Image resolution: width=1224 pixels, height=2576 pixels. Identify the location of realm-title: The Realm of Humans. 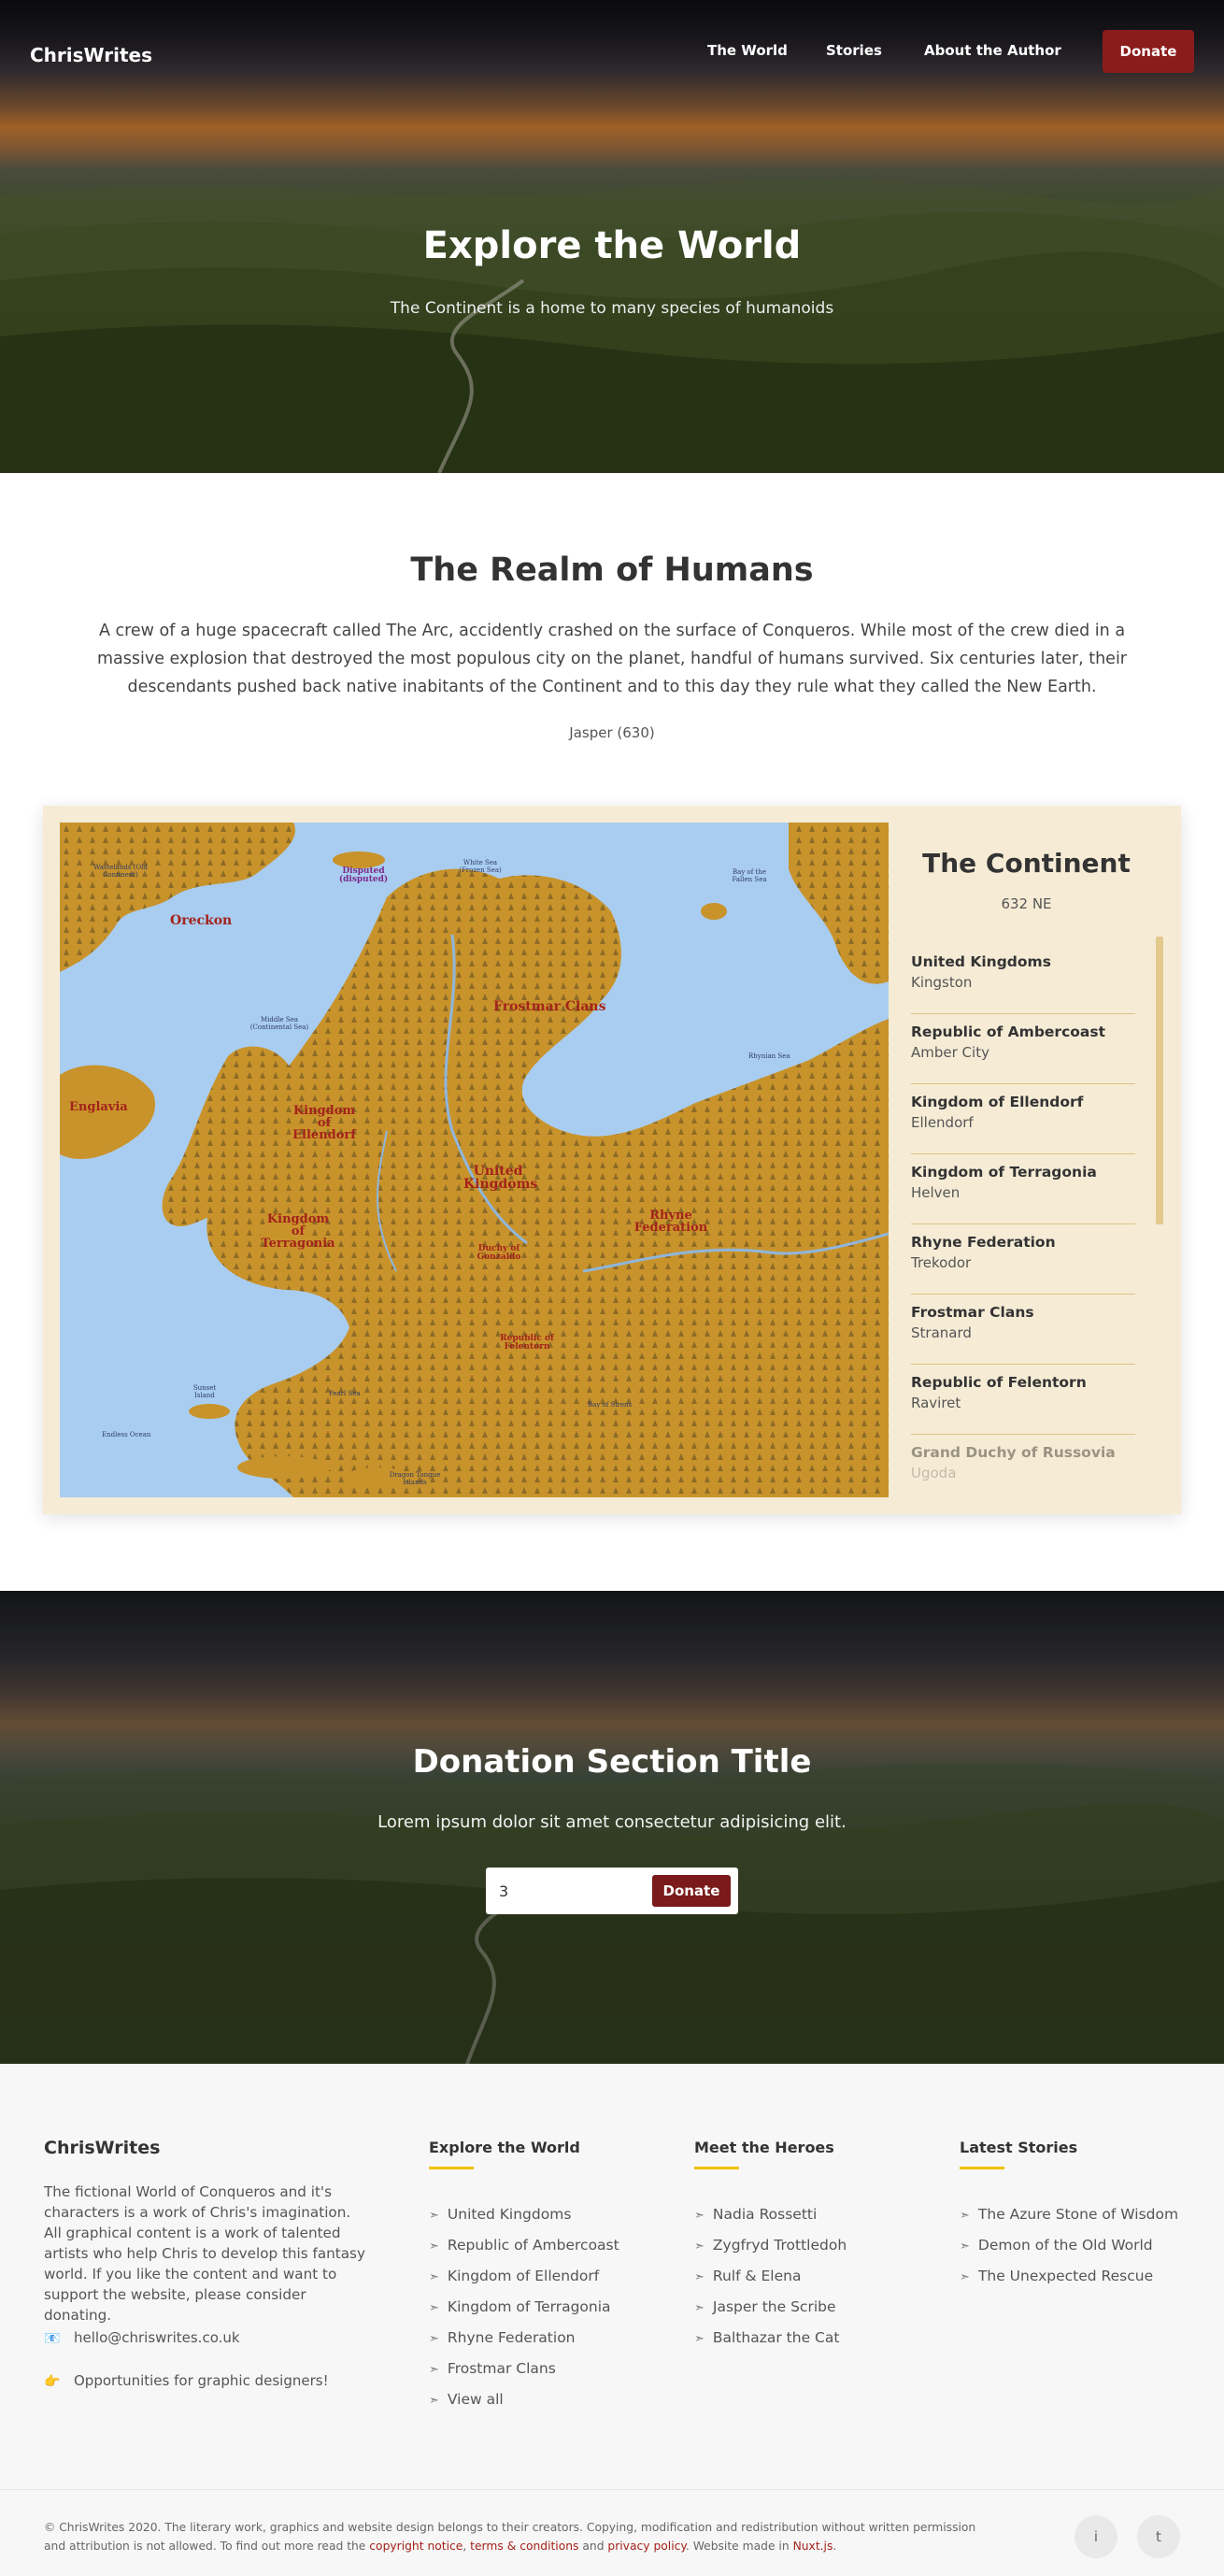
(612, 570).